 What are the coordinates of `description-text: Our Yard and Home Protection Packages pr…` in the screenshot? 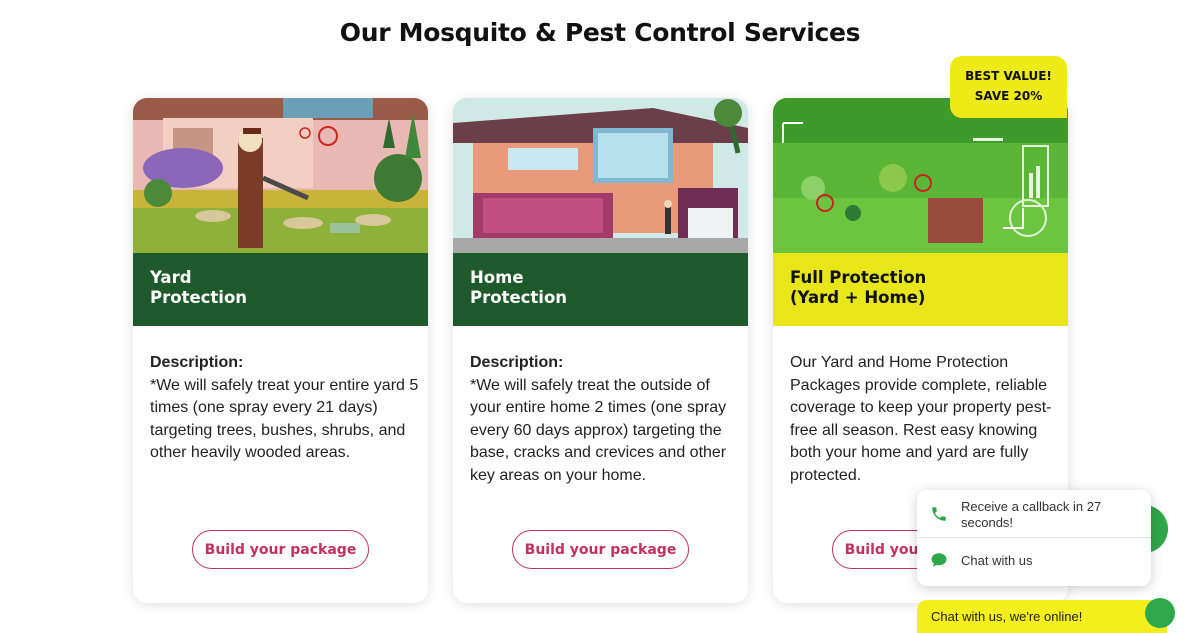 It's located at (921, 419).